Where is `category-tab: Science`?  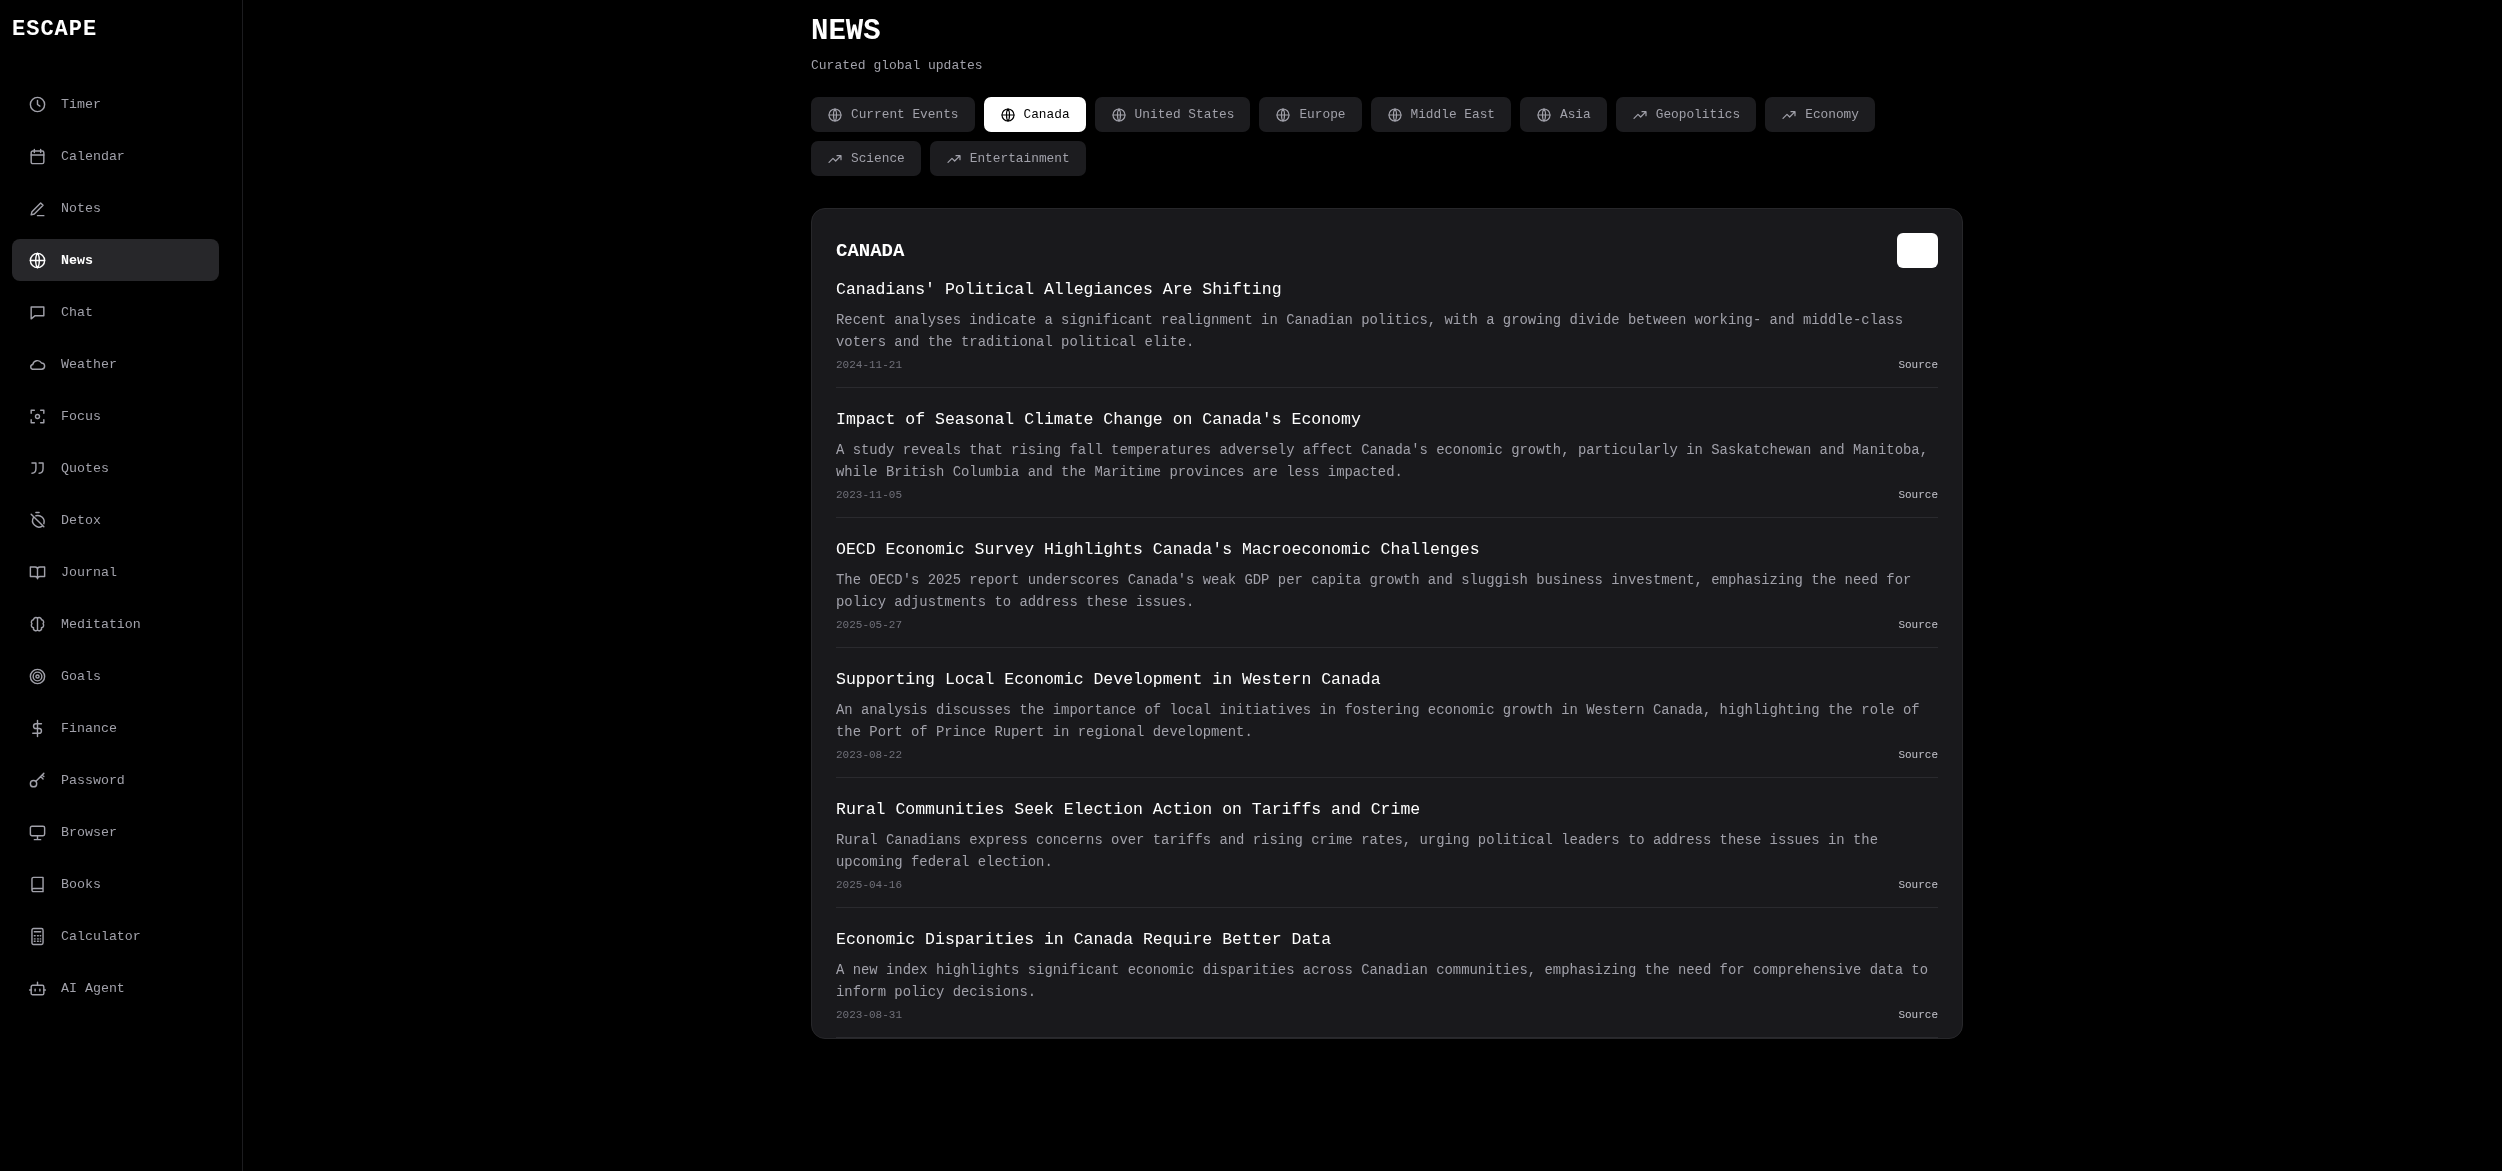 category-tab: Science is located at coordinates (866, 158).